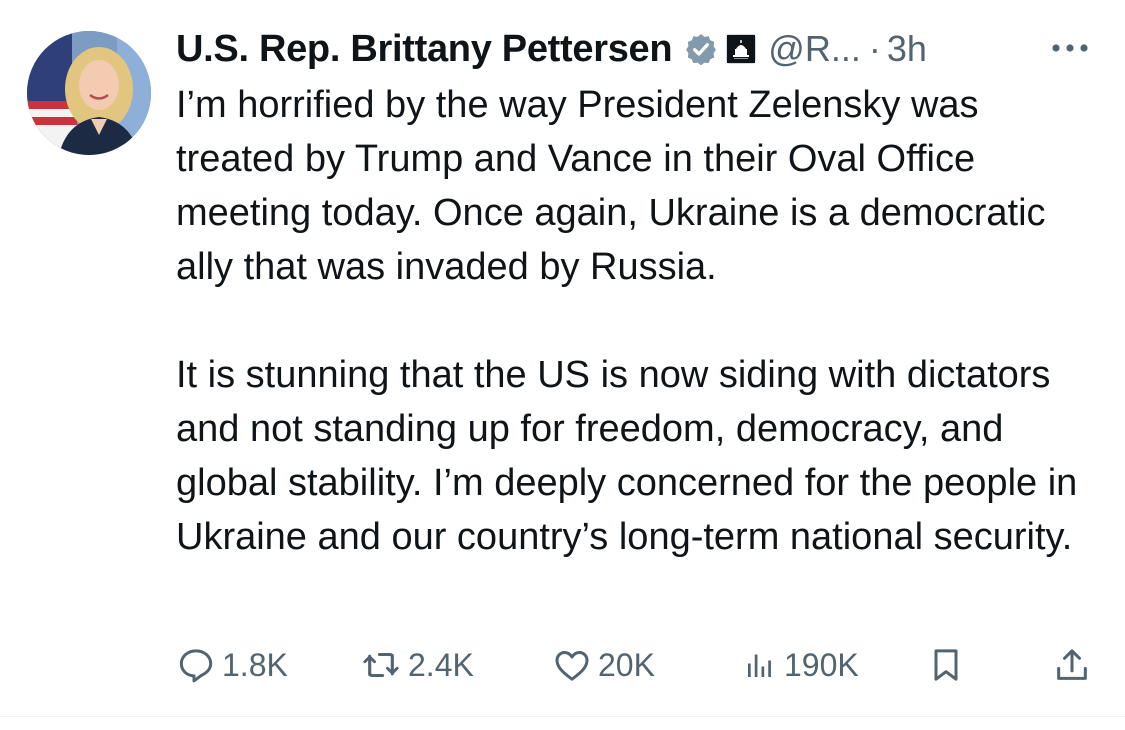 This screenshot has width=1125, height=730. I want to click on author-display-name: U.S. Rep. Brittany Pettersen, so click(424, 49).